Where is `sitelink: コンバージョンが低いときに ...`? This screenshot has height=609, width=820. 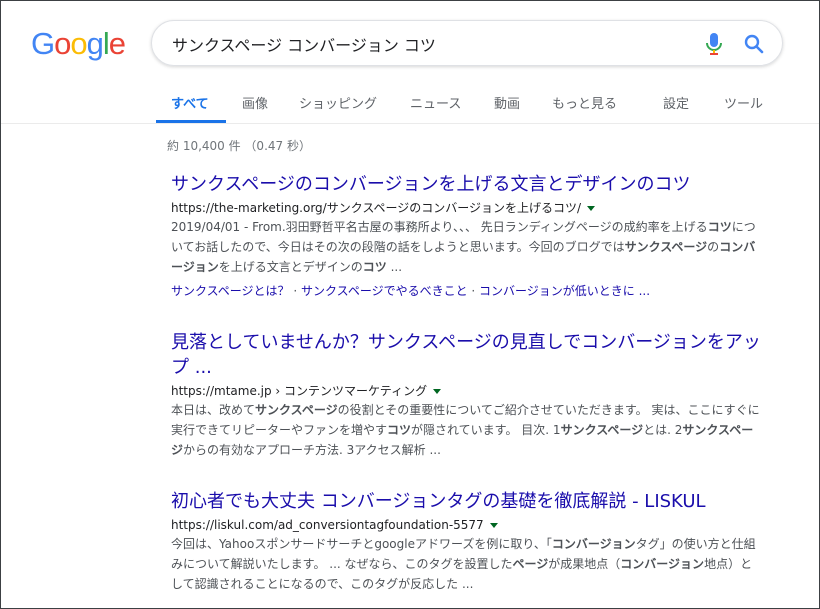
sitelink: コンバージョンが低いときに ... is located at coordinates (564, 291).